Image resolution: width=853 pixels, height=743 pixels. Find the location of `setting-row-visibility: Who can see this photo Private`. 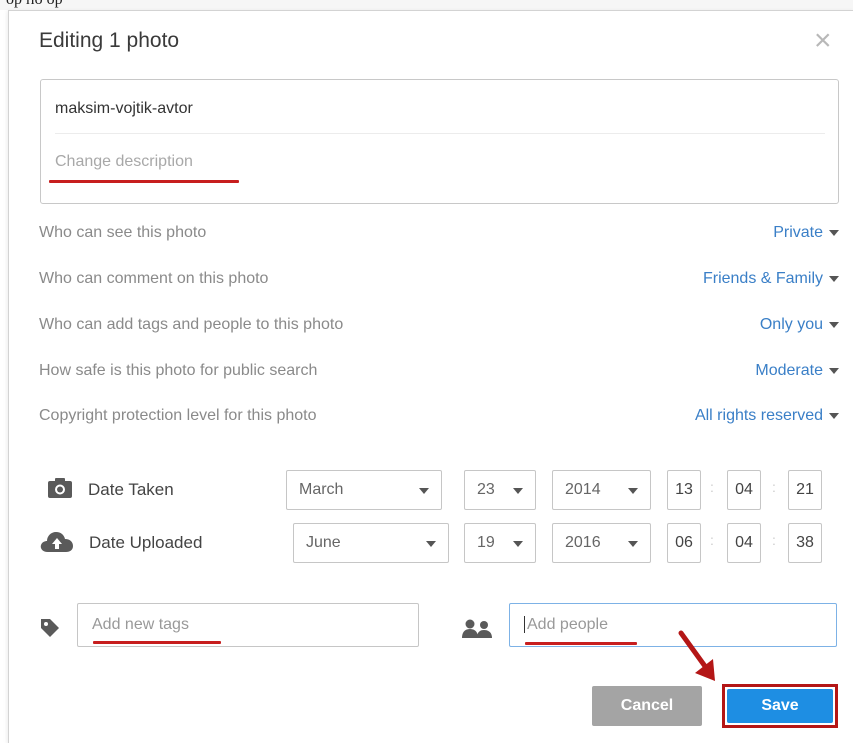

setting-row-visibility: Who can see this photo Private is located at coordinates (439, 236).